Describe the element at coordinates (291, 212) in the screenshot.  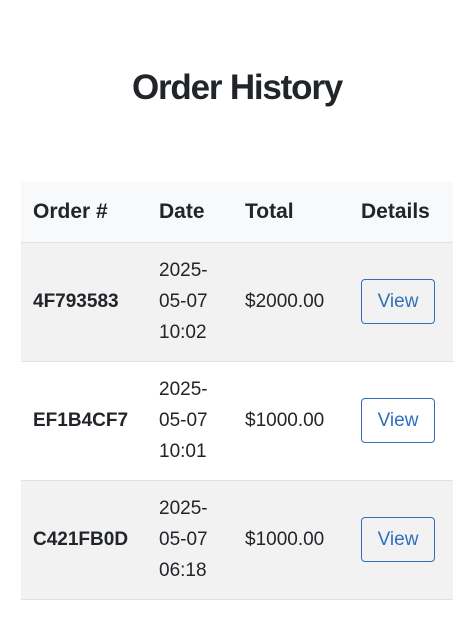
I see `column-header-total: Total` at that location.